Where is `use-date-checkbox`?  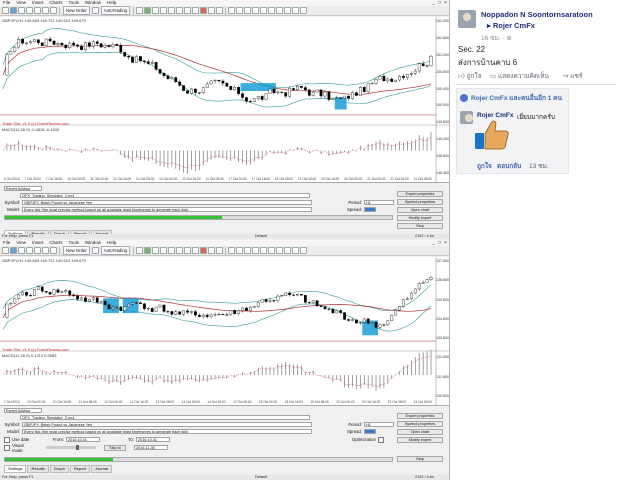
use-date-checkbox is located at coordinates (7, 439).